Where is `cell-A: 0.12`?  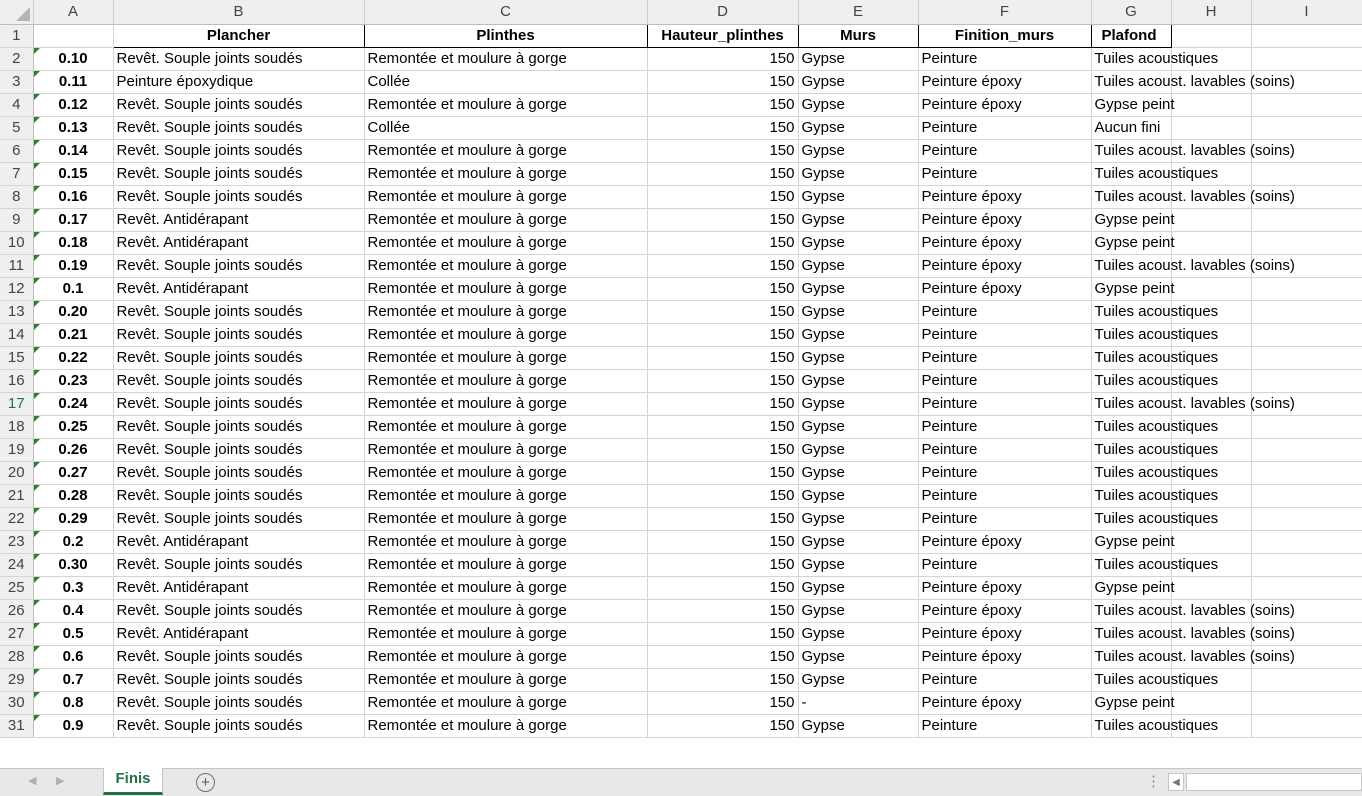 cell-A: 0.12 is located at coordinates (73, 105).